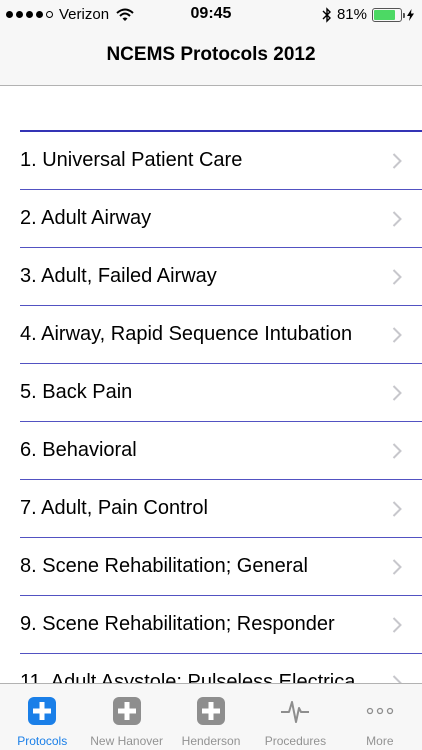  Describe the element at coordinates (86, 218) in the screenshot. I see `protocol-label: 2. Adult Airway` at that location.